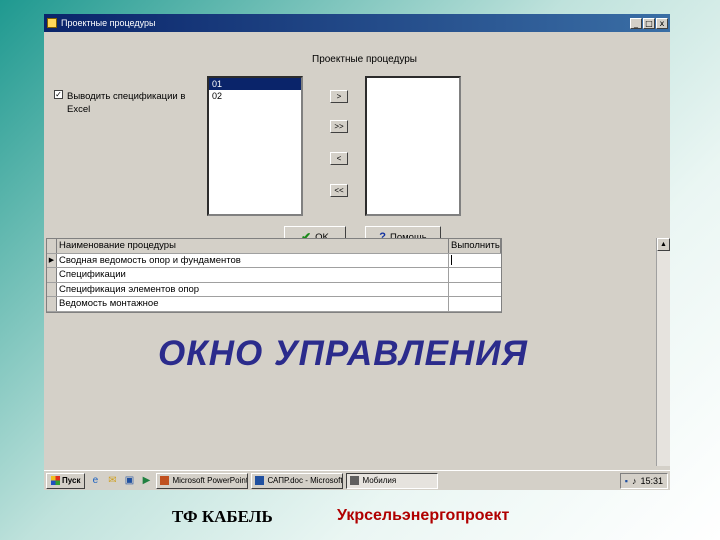 Image resolution: width=720 pixels, height=540 pixels. I want to click on windows-logo-icon, so click(55, 480).